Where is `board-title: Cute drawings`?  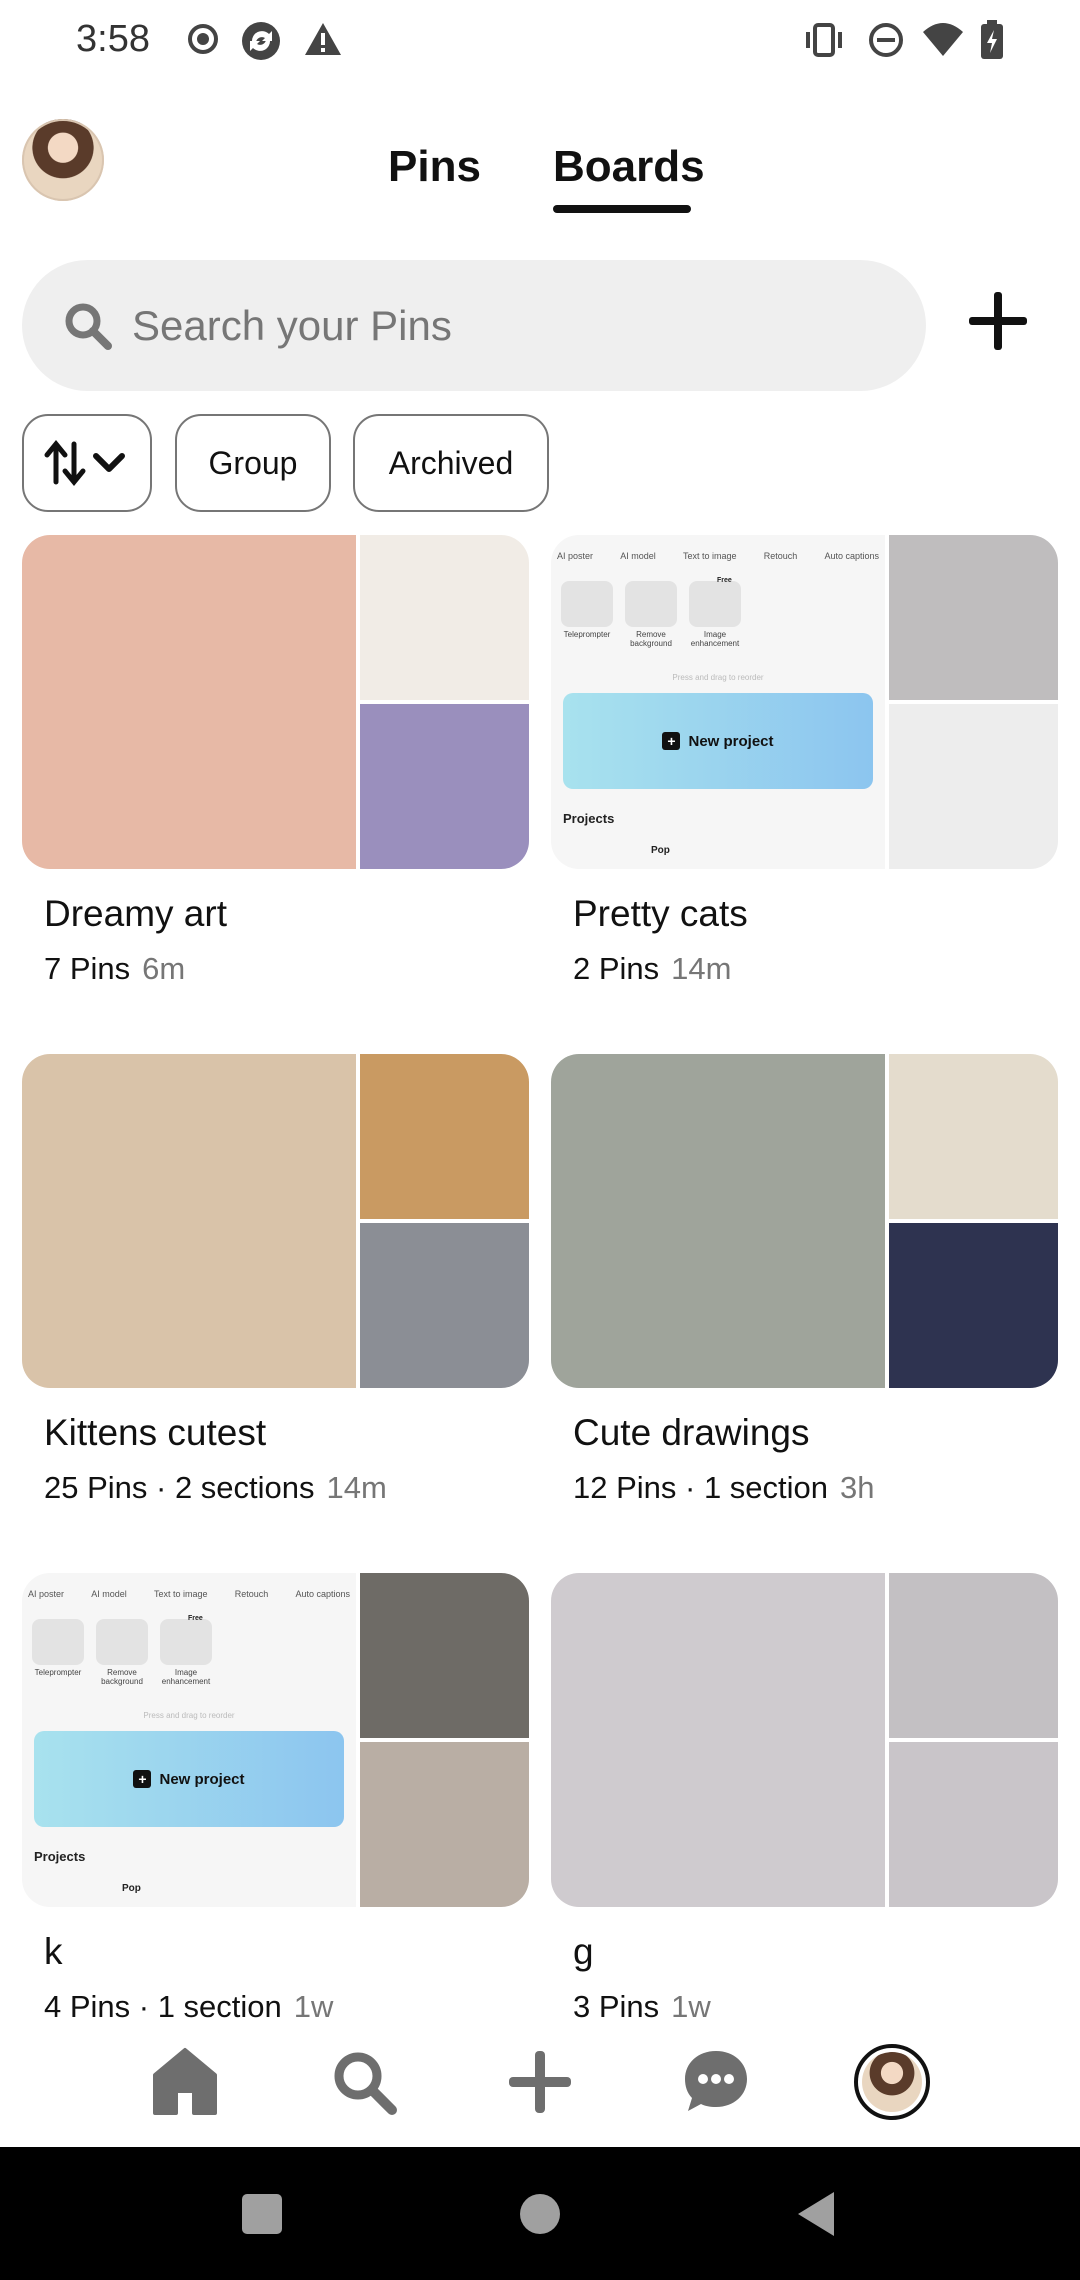
board-title: Cute drawings is located at coordinates (691, 1433).